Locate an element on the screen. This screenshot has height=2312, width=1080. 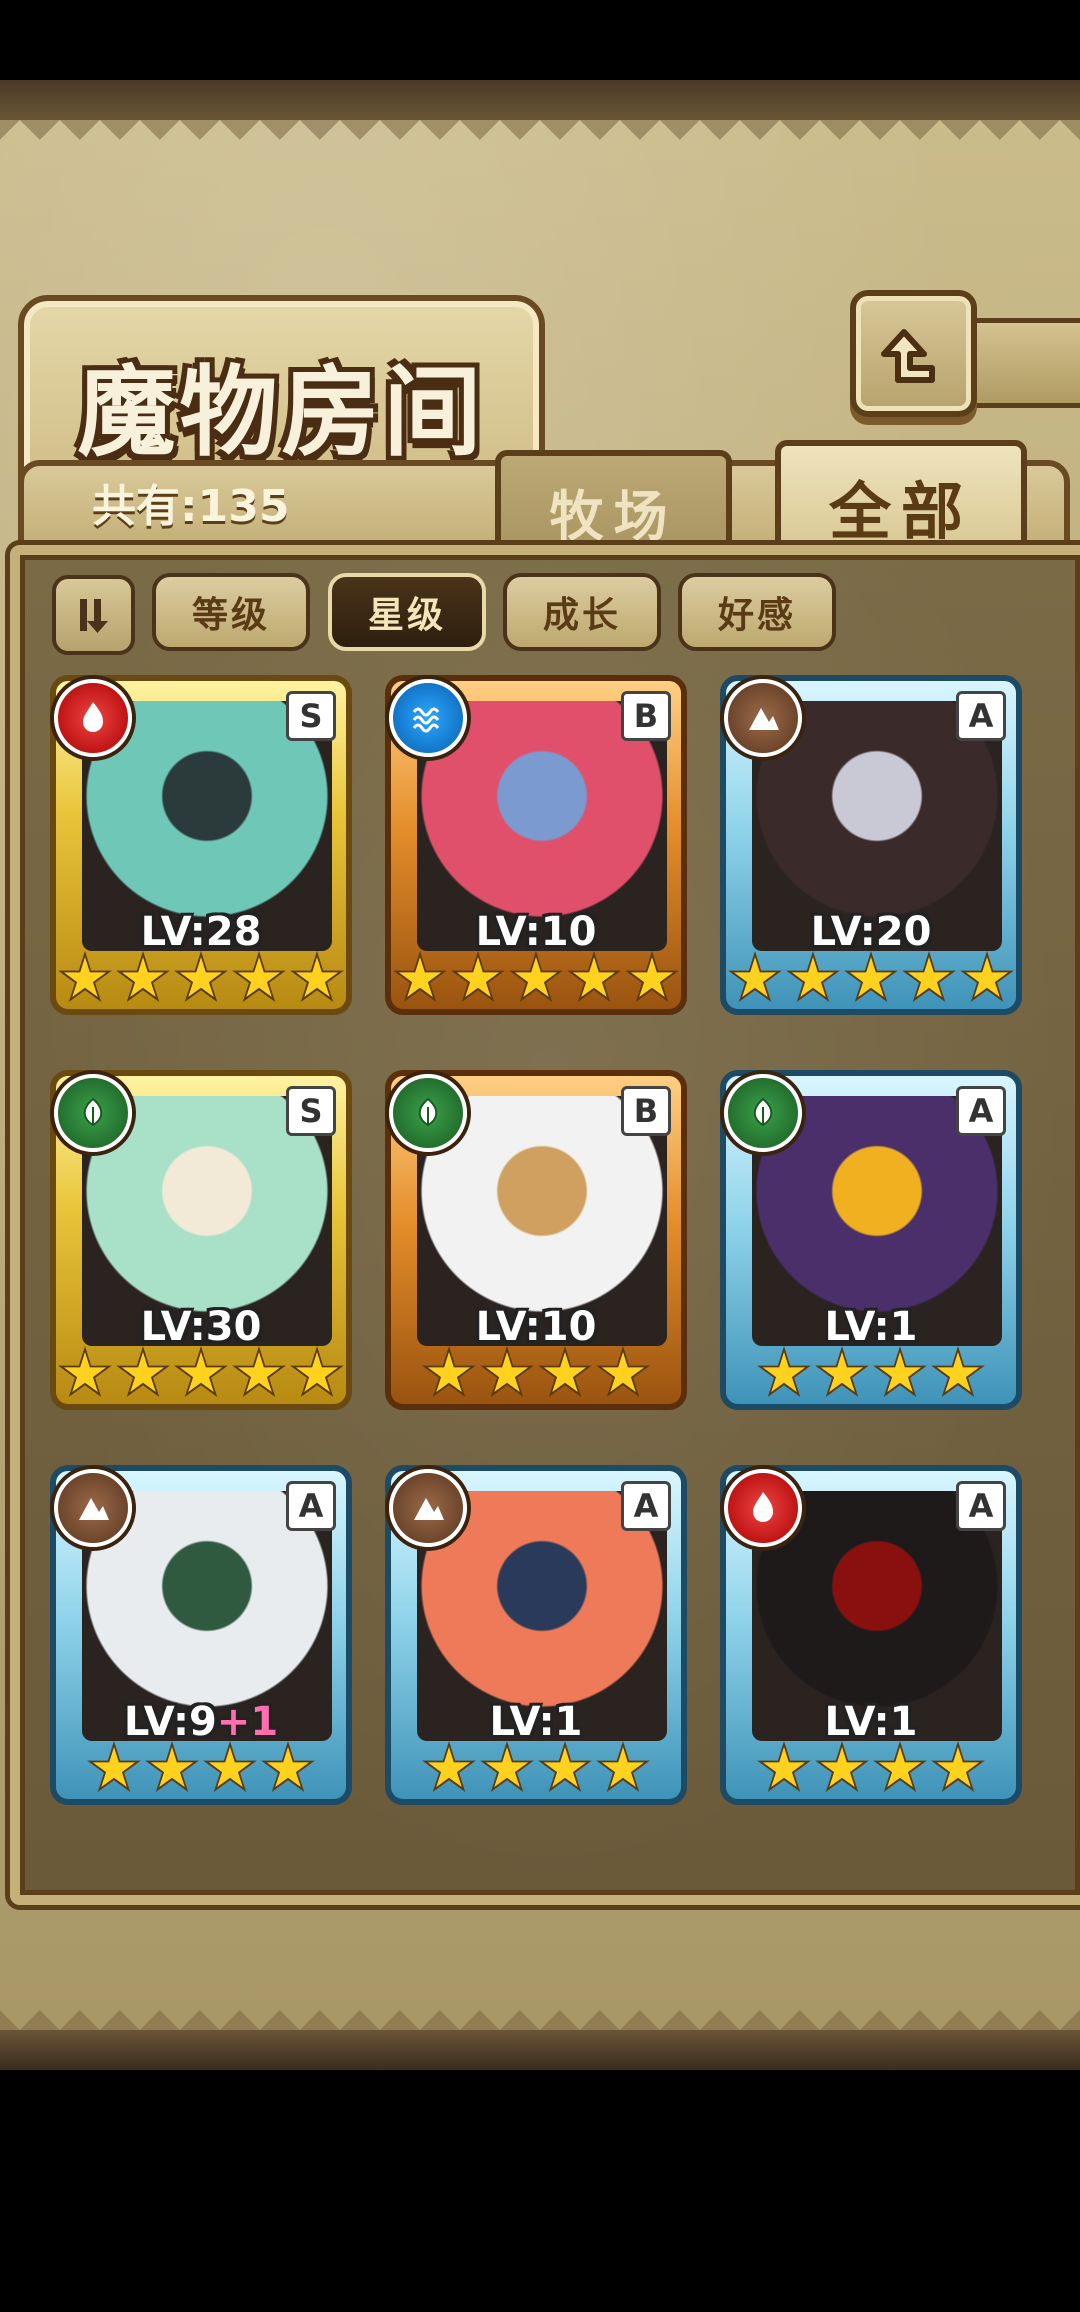
earth-element-icon is located at coordinates (763, 718).